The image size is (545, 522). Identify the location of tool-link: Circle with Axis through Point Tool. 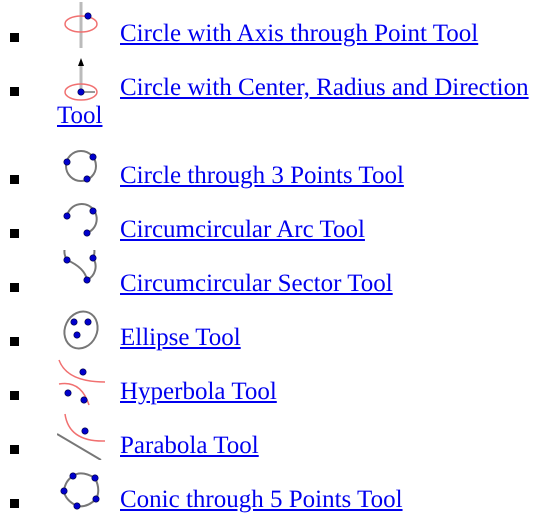
(301, 24).